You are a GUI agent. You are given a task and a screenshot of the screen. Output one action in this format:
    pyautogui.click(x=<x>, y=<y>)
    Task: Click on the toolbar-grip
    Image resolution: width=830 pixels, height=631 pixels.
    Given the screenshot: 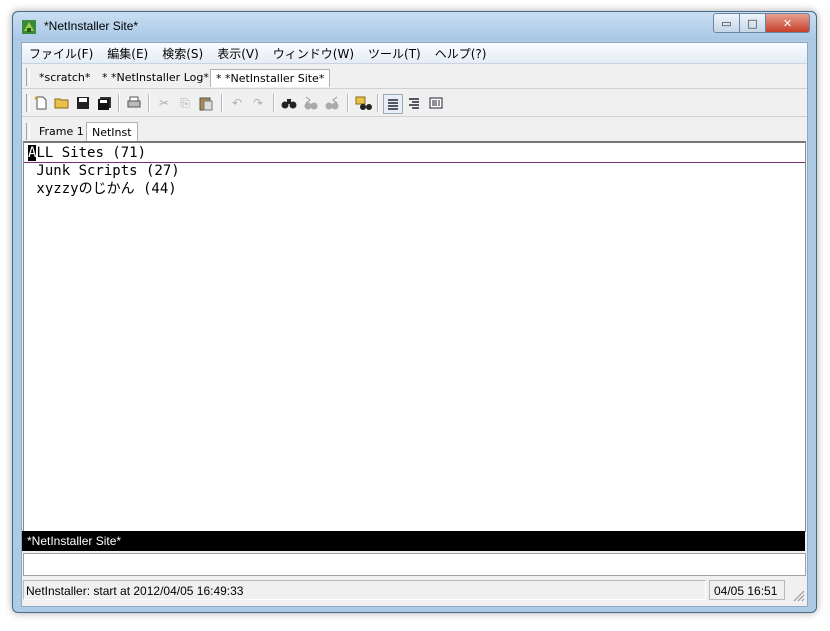 What is the action you would take?
    pyautogui.click(x=28, y=103)
    